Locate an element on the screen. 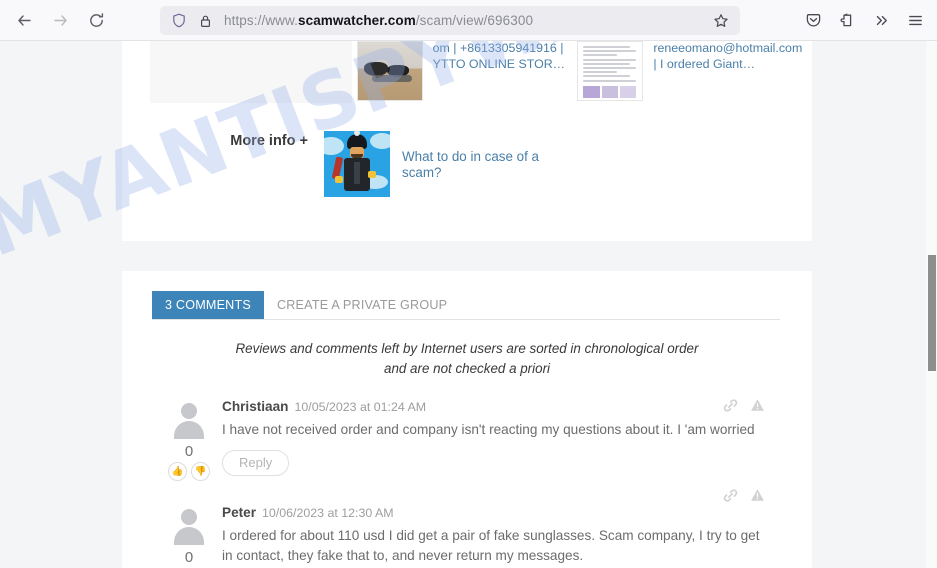  hamburger-menu-icon is located at coordinates (915, 20).